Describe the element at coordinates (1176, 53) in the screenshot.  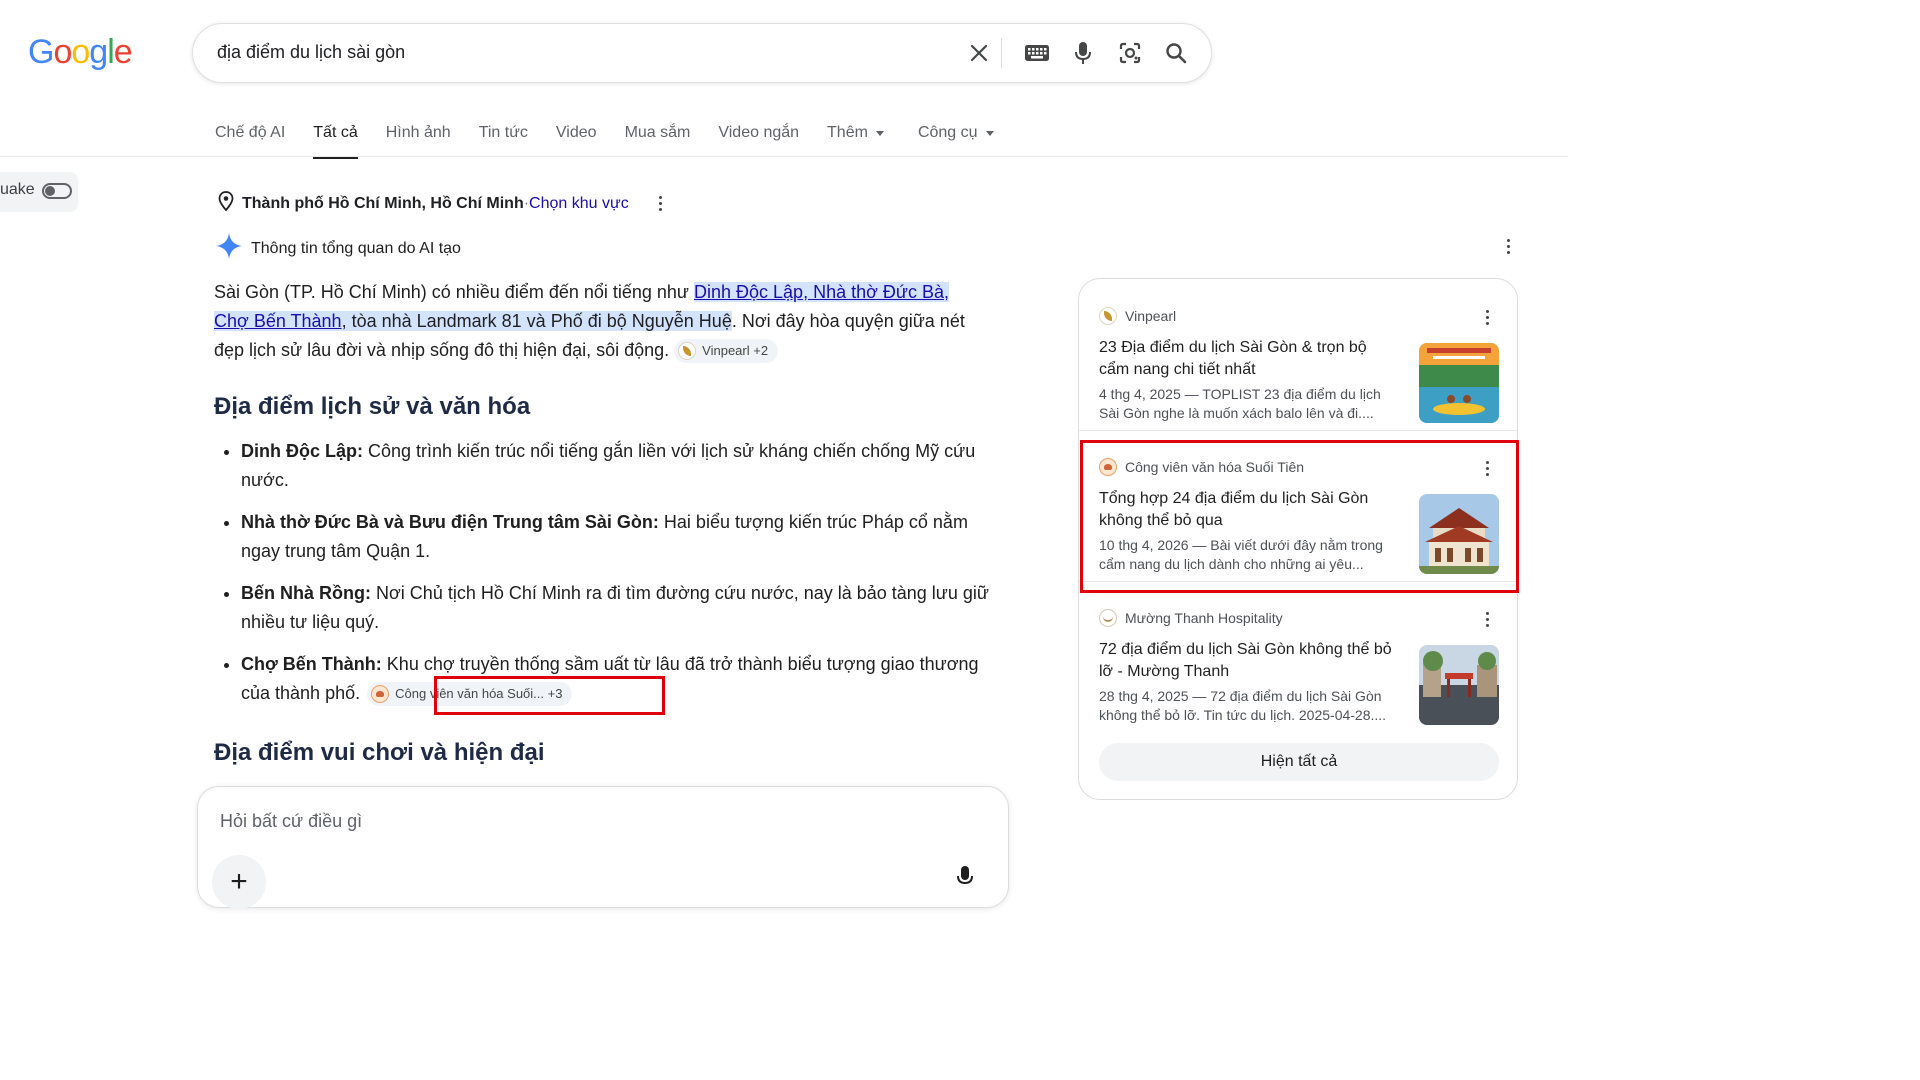
I see `search-icon` at that location.